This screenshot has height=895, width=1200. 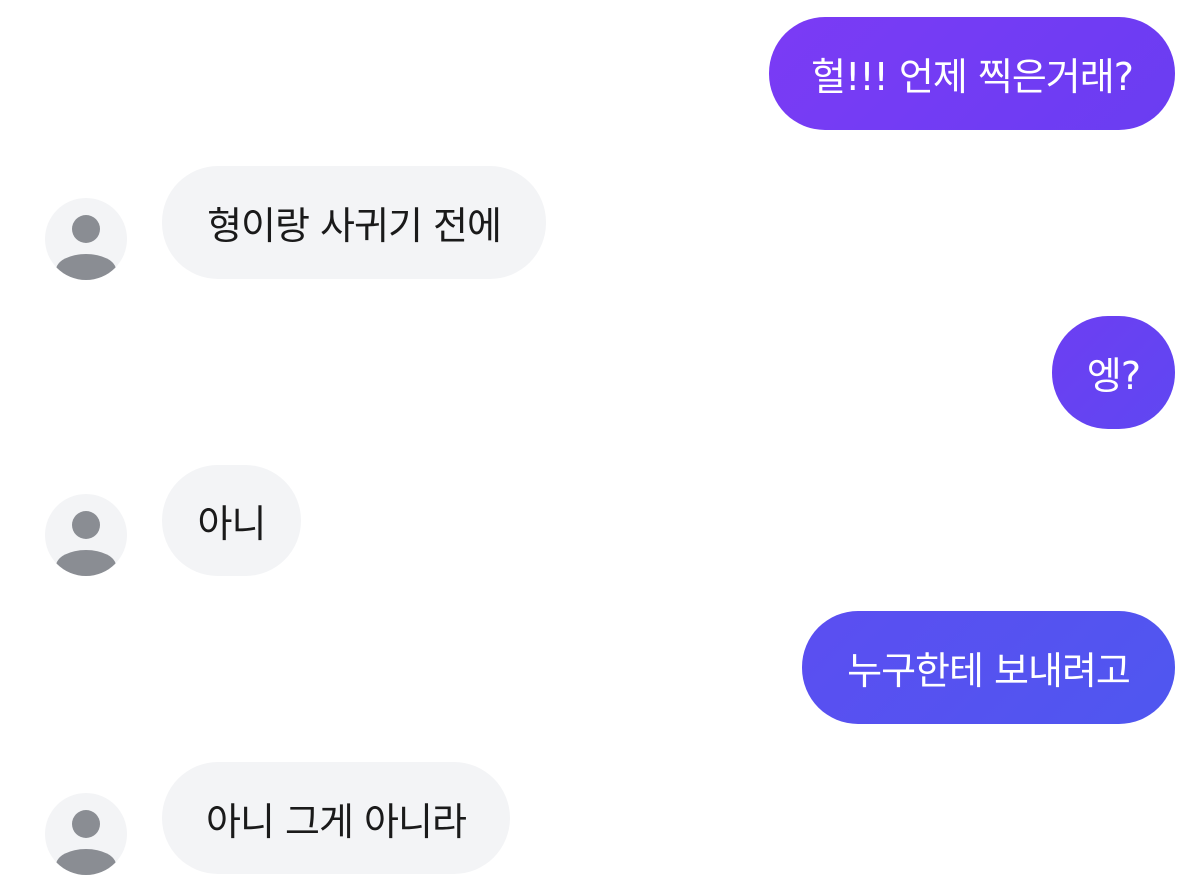 What do you see at coordinates (989, 671) in the screenshot?
I see `message-text: 누구한테 보내려고` at bounding box center [989, 671].